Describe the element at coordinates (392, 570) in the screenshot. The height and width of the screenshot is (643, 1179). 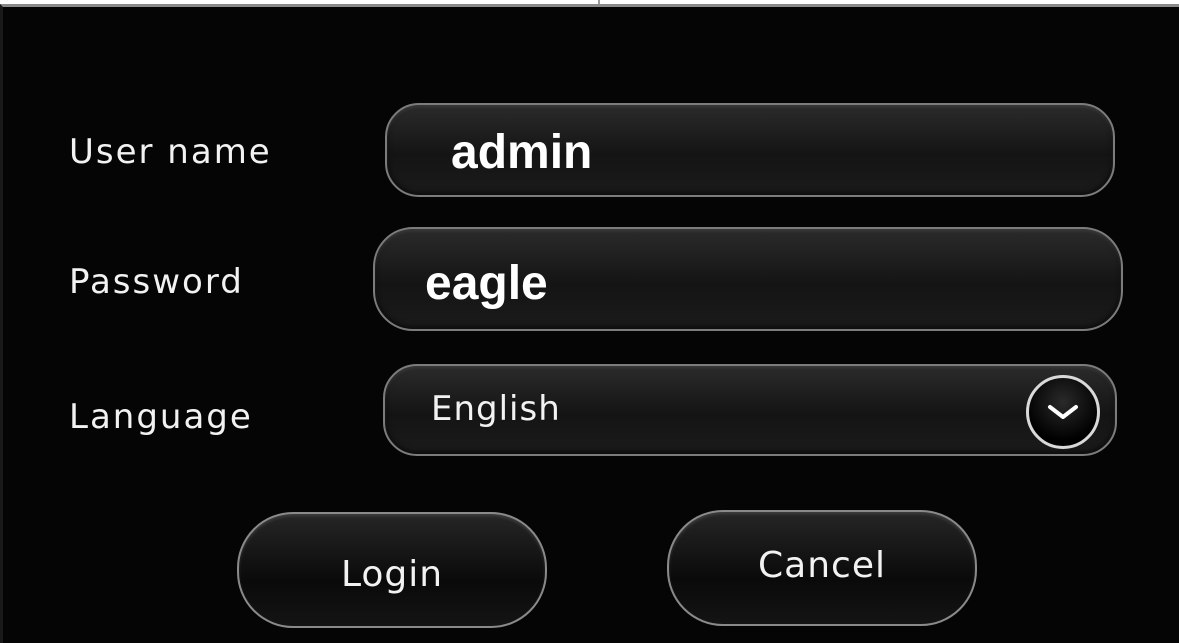
I see `login-button: Login` at that location.